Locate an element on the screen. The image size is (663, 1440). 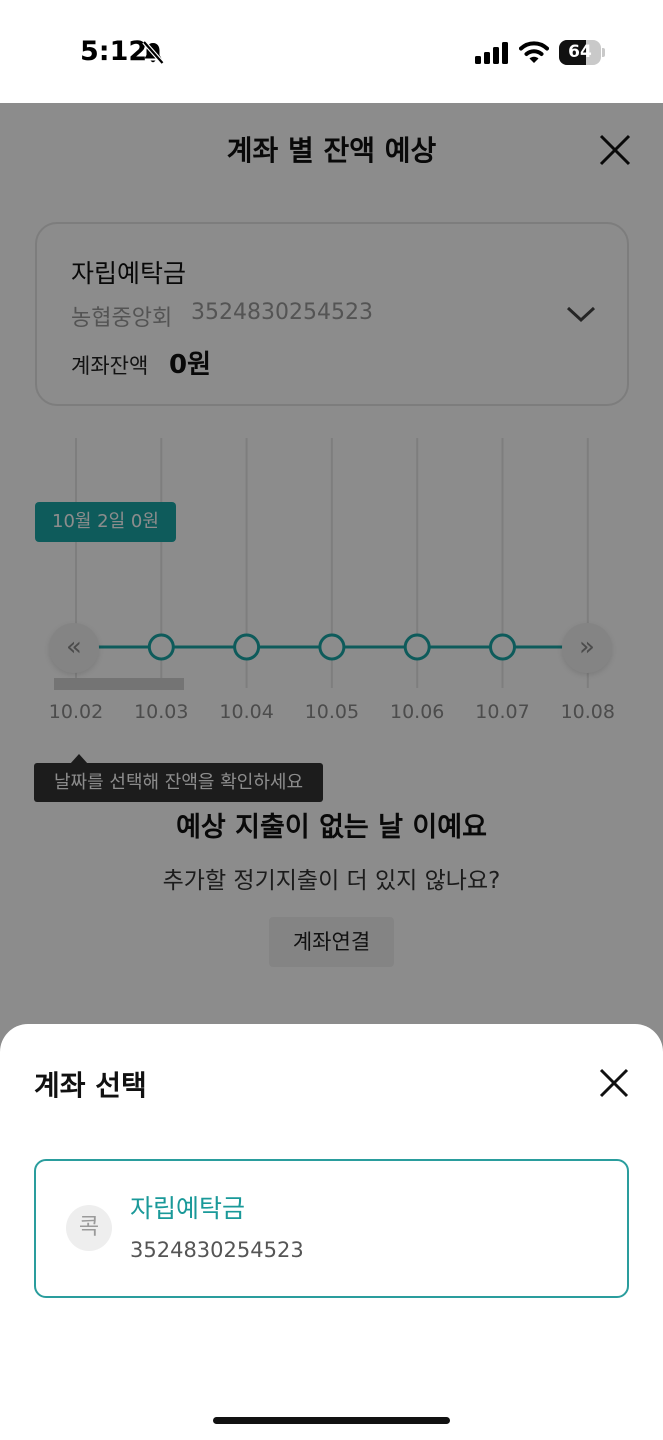
close-icon is located at coordinates (614, 1083).